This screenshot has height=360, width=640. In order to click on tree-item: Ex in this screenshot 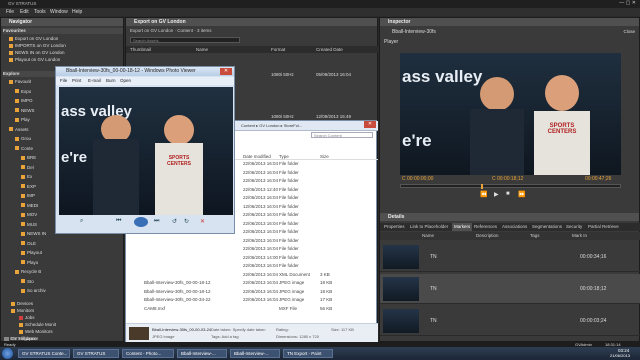, I will do `click(26, 177)`.